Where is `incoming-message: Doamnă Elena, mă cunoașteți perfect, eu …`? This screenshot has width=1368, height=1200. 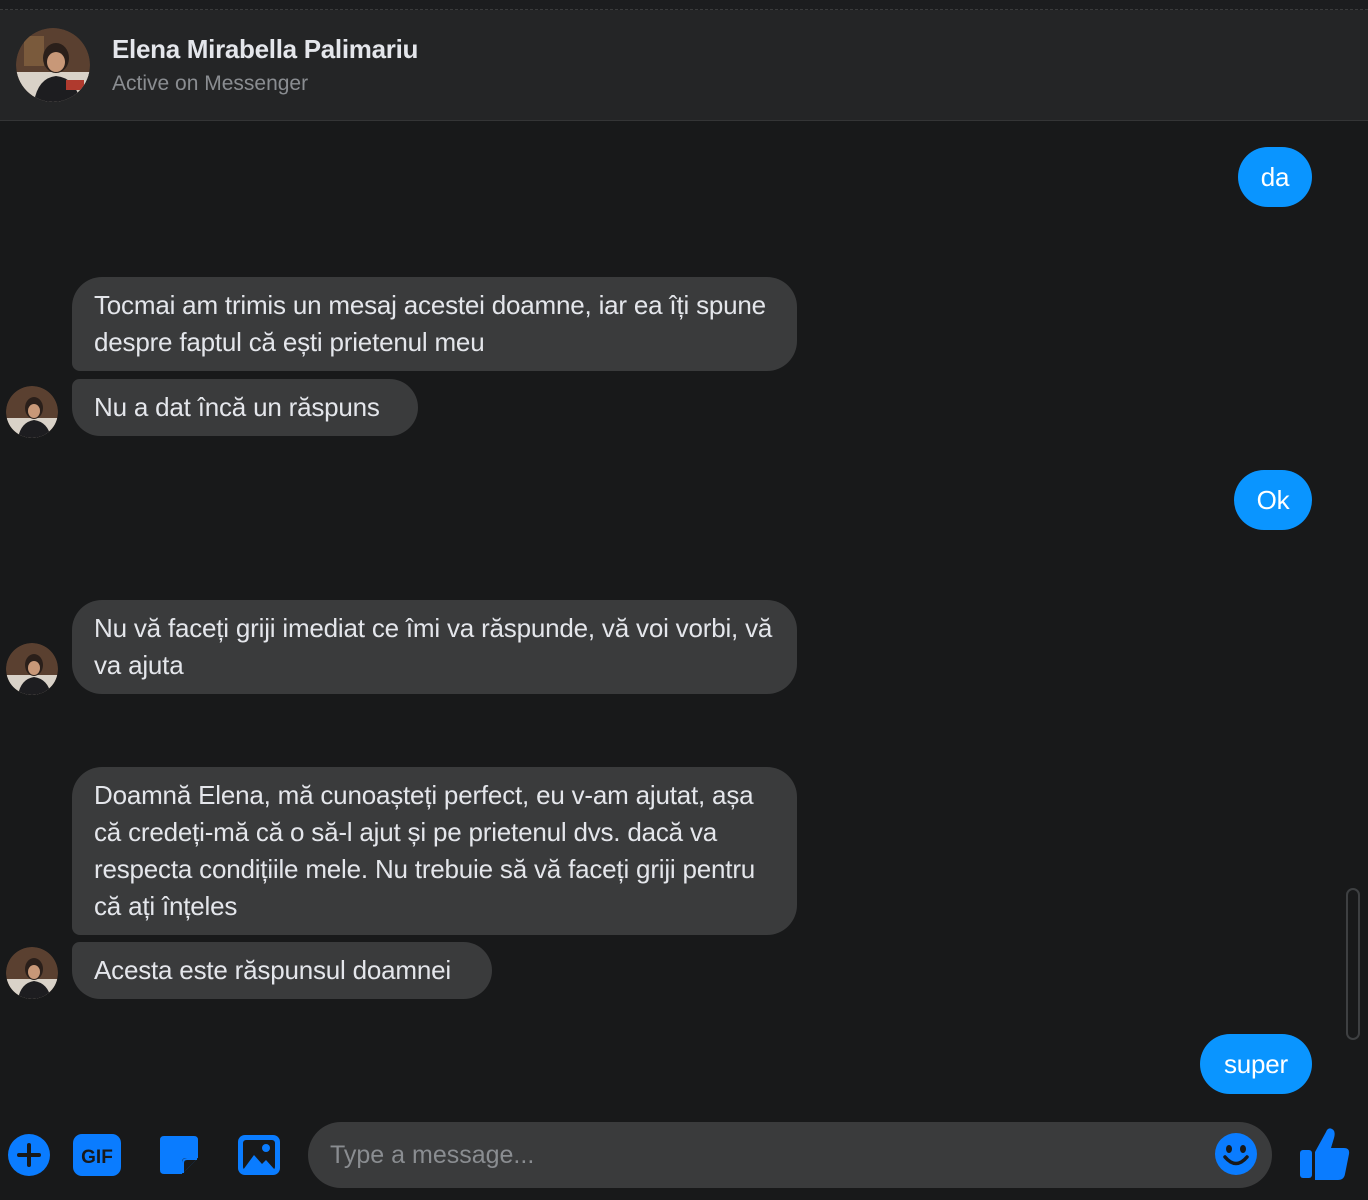
incoming-message: Doamnă Elena, mă cunoașteți perfect, eu … is located at coordinates (434, 851).